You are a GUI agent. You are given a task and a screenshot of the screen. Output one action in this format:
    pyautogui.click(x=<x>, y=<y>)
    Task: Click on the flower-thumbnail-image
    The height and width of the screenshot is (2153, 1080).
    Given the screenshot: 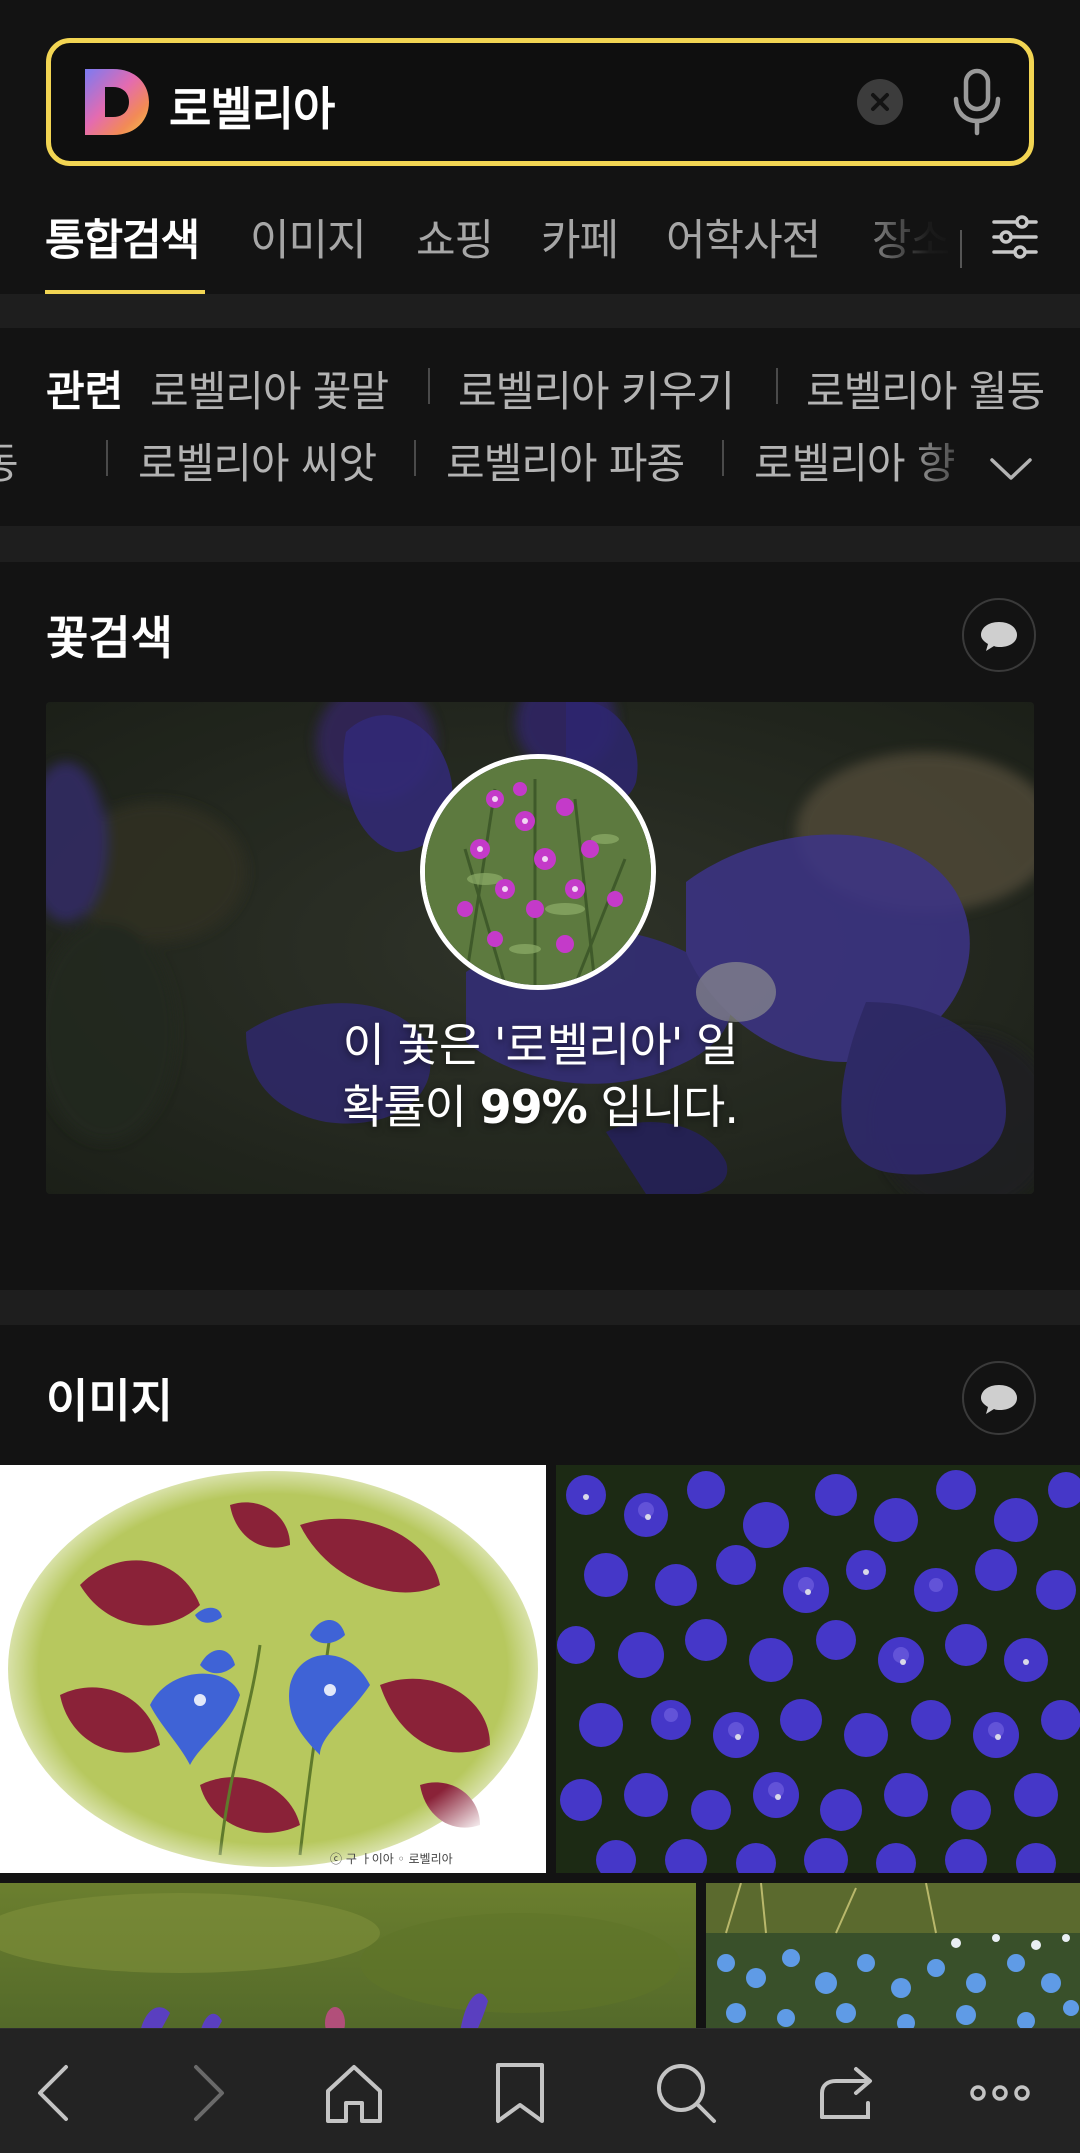 What is the action you would take?
    pyautogui.click(x=538, y=872)
    